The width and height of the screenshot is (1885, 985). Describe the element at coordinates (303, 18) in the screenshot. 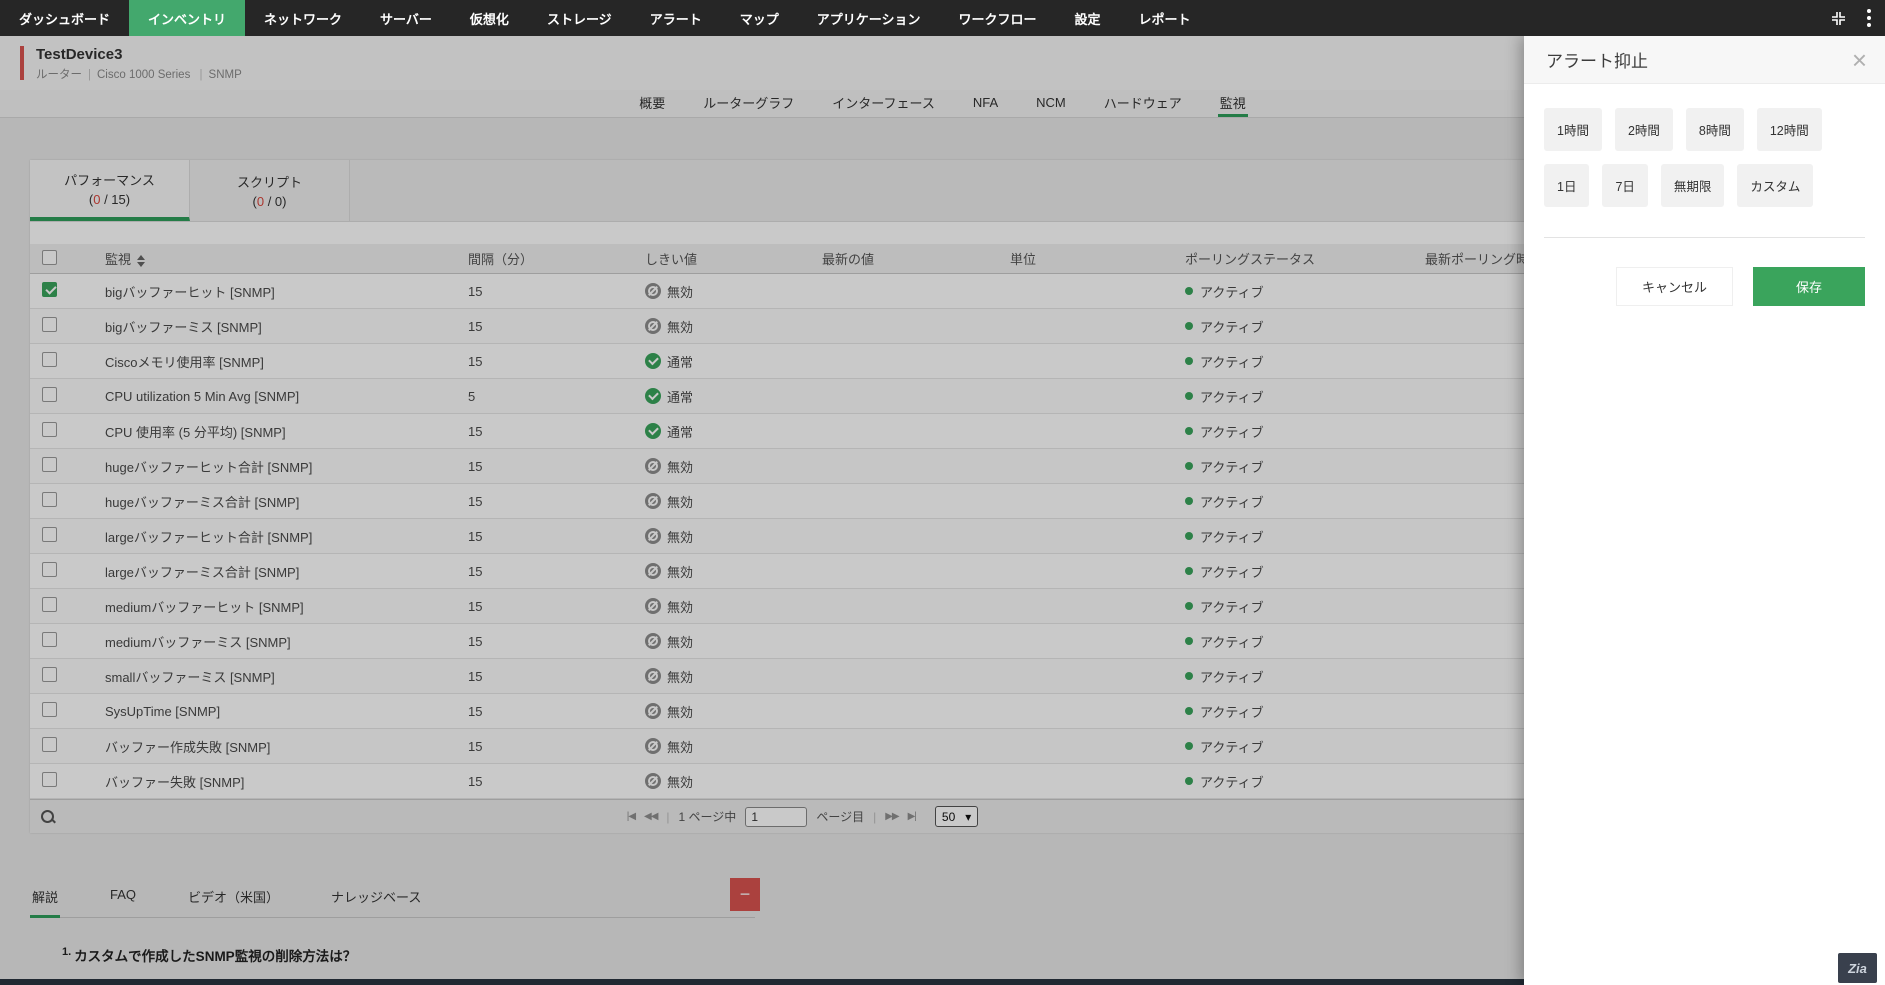

I see `nav-item-network: ネットワーク` at that location.